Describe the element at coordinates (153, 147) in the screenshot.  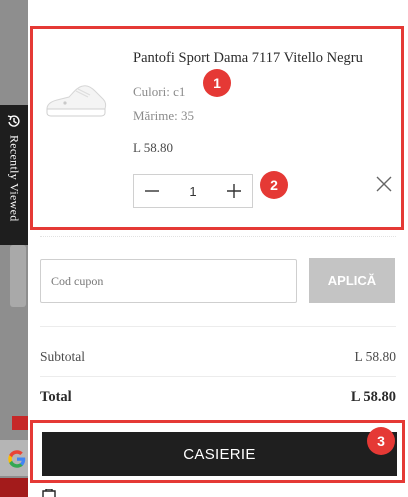
I see `product-price: L 58.80` at that location.